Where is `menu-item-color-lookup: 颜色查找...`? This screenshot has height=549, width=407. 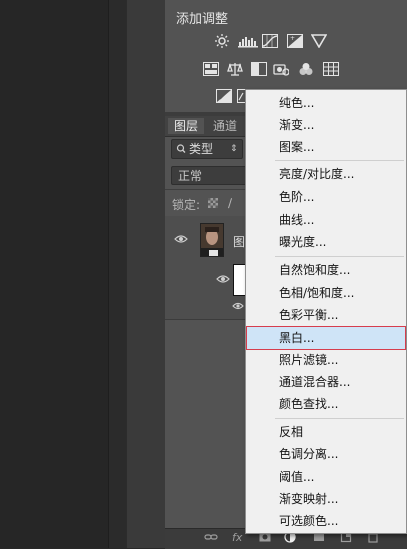 menu-item-color-lookup: 颜色查找... is located at coordinates (326, 404).